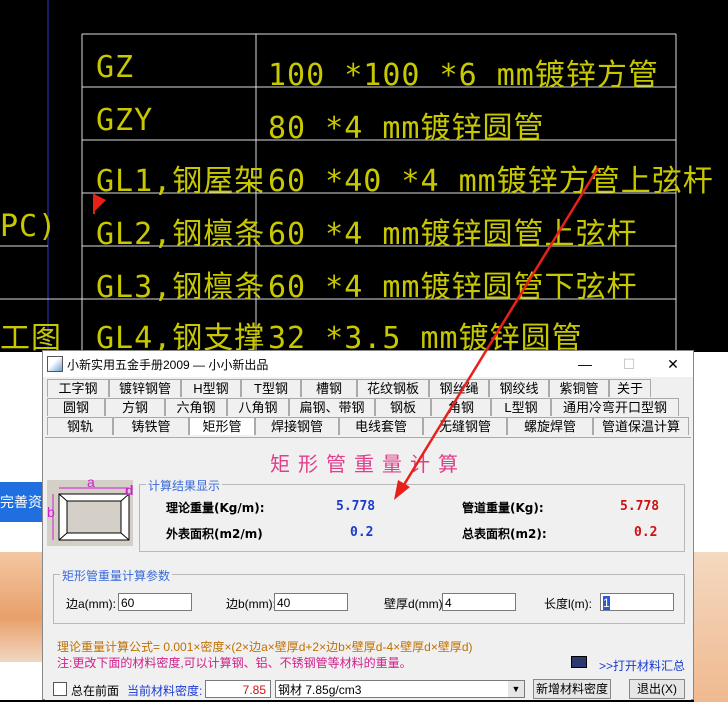 This screenshot has height=702, width=728. Describe the element at coordinates (637, 602) in the screenshot. I see `length-input: 1` at that location.